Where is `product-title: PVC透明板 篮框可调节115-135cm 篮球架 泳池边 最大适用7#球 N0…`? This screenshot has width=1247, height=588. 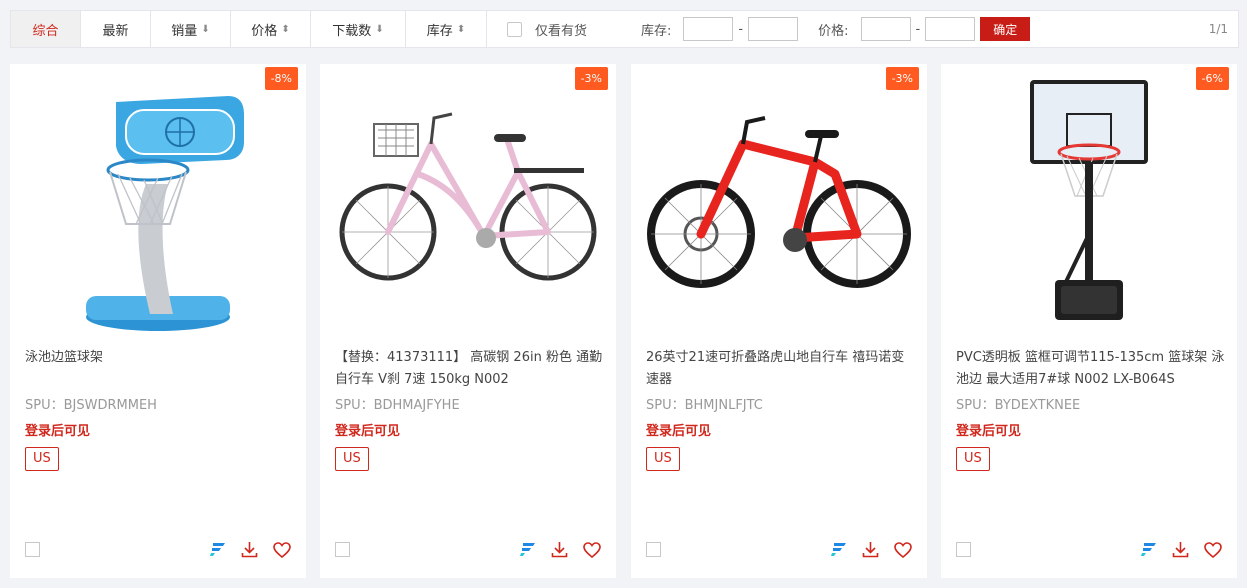 product-title: PVC透明板 篮框可调节115-135cm 篮球架 泳池边 最大适用7#球 N0… is located at coordinates (1091, 369).